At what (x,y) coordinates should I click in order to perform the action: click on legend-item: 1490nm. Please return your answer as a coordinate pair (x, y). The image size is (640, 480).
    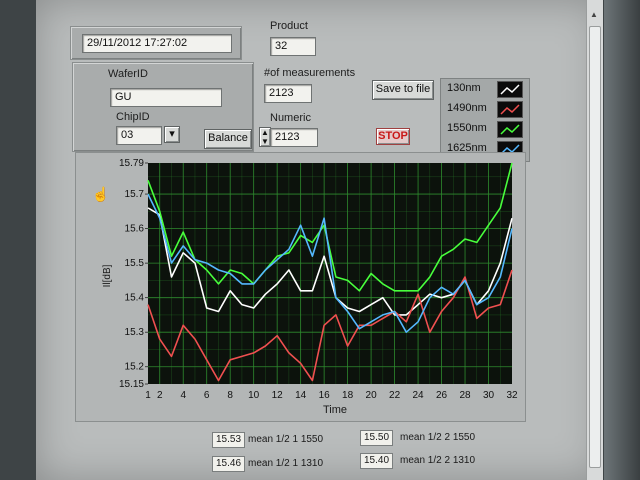
    Looking at the image, I should click on (485, 109).